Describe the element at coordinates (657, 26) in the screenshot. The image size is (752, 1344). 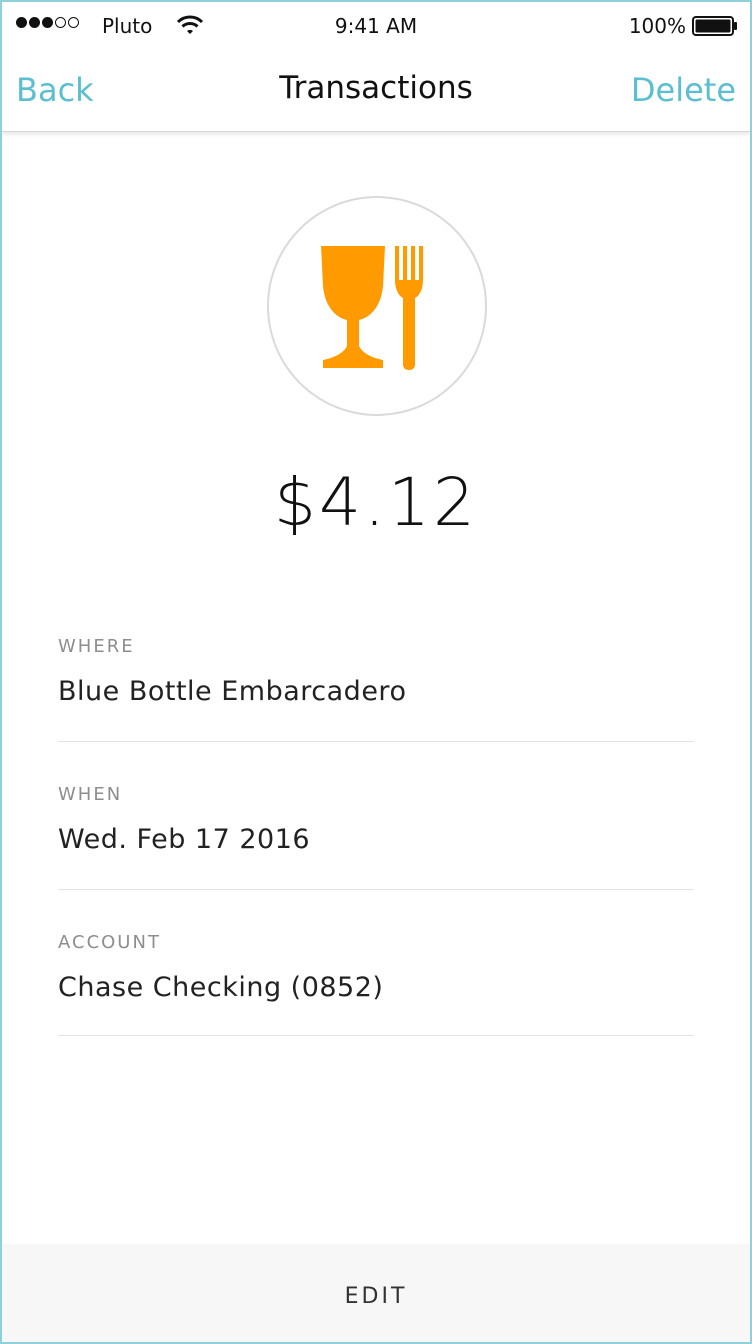
I see `battery-percentage: 100%` at that location.